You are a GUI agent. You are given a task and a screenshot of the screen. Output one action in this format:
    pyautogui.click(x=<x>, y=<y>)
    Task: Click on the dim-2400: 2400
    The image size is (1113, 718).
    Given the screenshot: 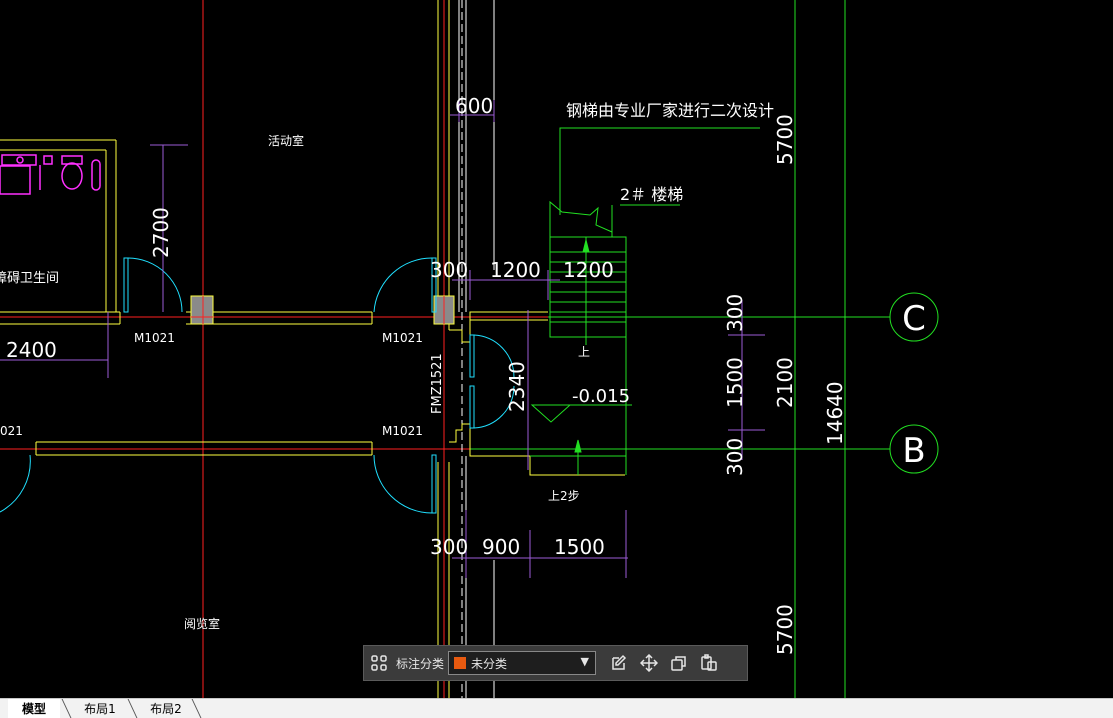 What is the action you would take?
    pyautogui.click(x=31, y=350)
    